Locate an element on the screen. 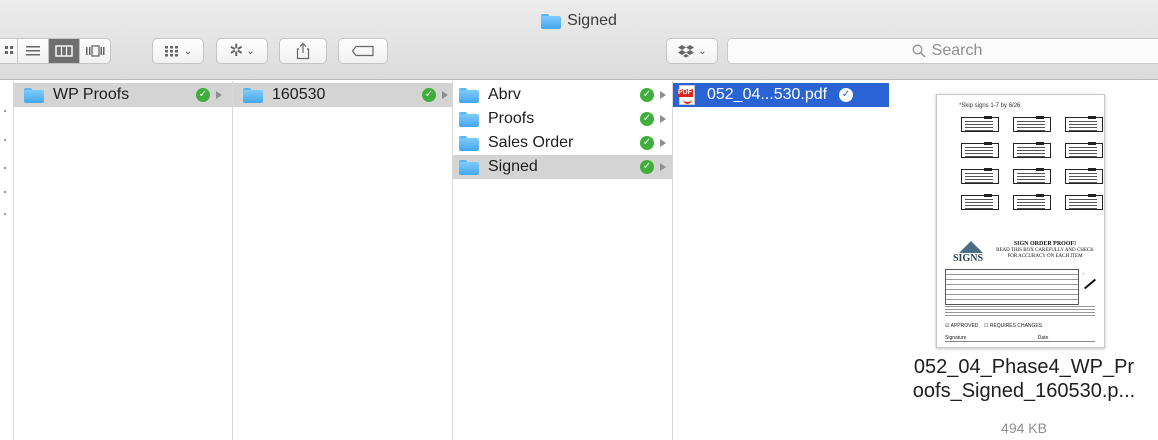 The height and width of the screenshot is (440, 1158). approval-note: ✓ is located at coordinates (1084, 273).